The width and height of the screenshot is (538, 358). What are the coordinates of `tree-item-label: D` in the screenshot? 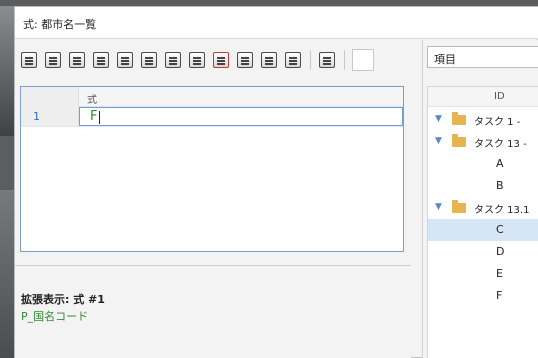 It's located at (500, 251).